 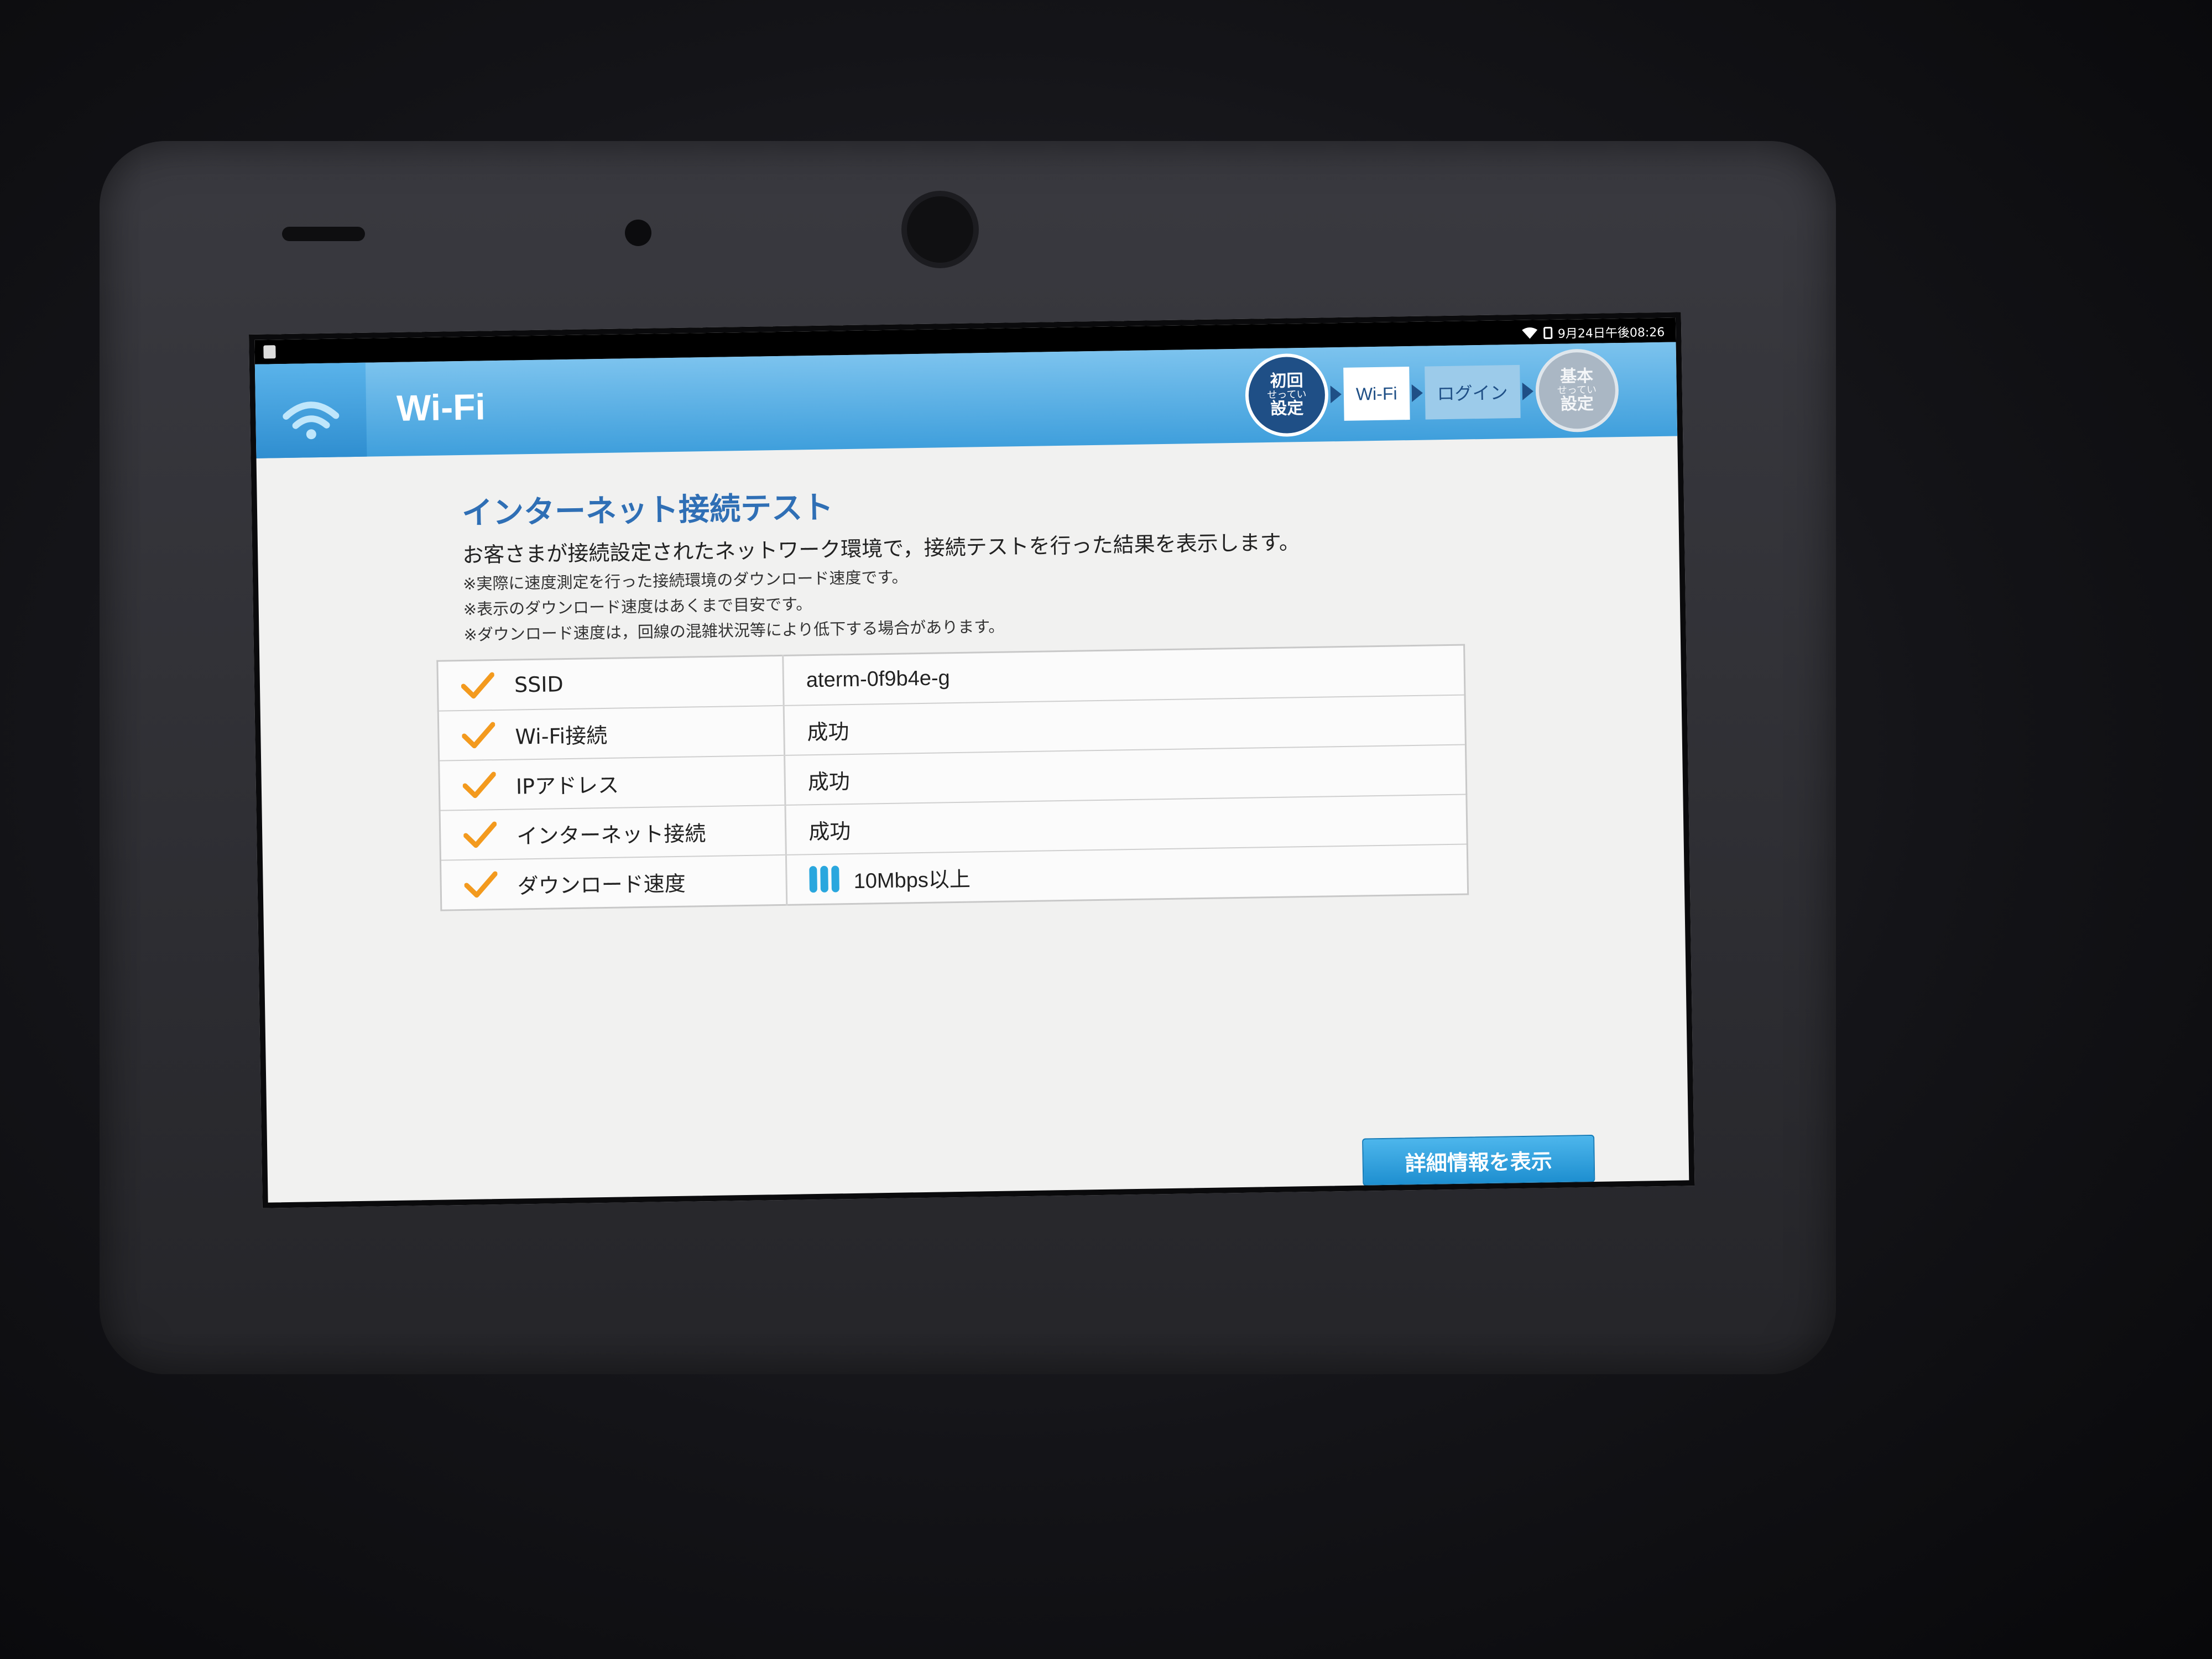 I want to click on step-login: ログイン, so click(x=1473, y=392).